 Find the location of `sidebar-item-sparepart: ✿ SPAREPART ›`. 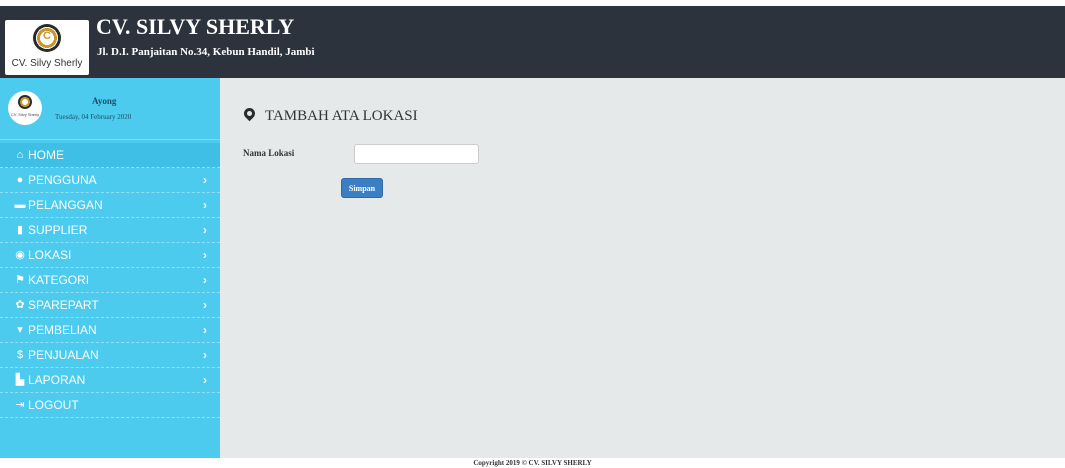

sidebar-item-sparepart: ✿ SPAREPART › is located at coordinates (110, 305).